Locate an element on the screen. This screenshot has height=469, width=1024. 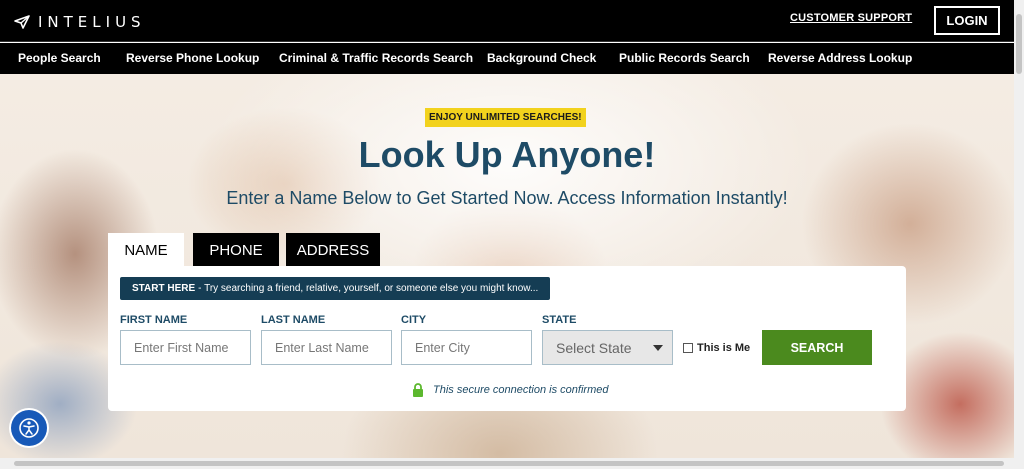
accessibility-button is located at coordinates (29, 428).